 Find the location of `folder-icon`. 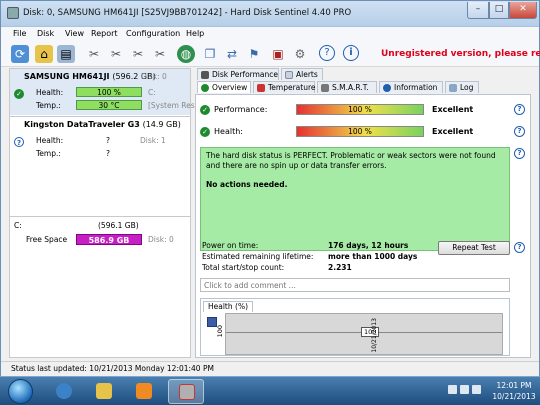

folder-icon is located at coordinates (104, 391).